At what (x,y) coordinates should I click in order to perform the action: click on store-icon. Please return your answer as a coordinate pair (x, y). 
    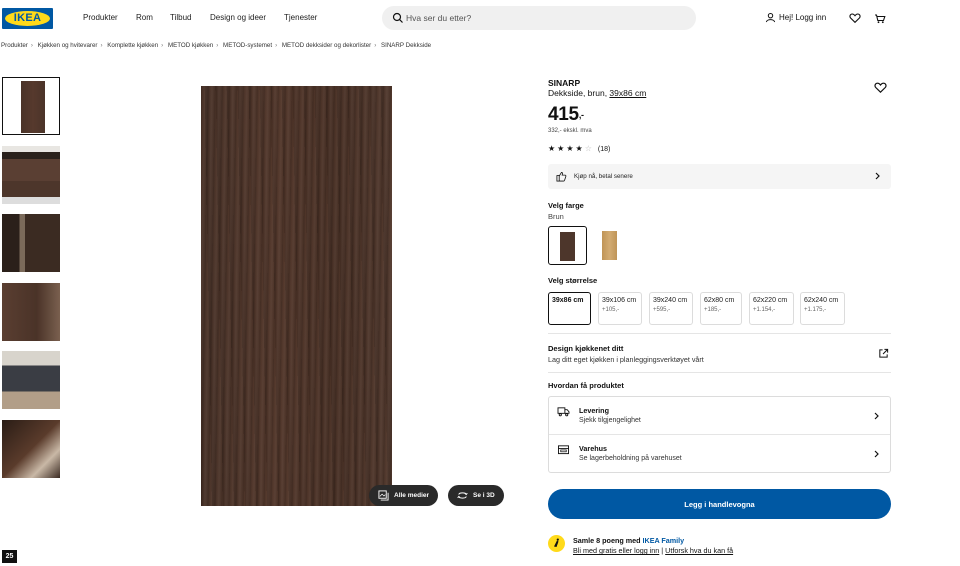
    Looking at the image, I should click on (563, 450).